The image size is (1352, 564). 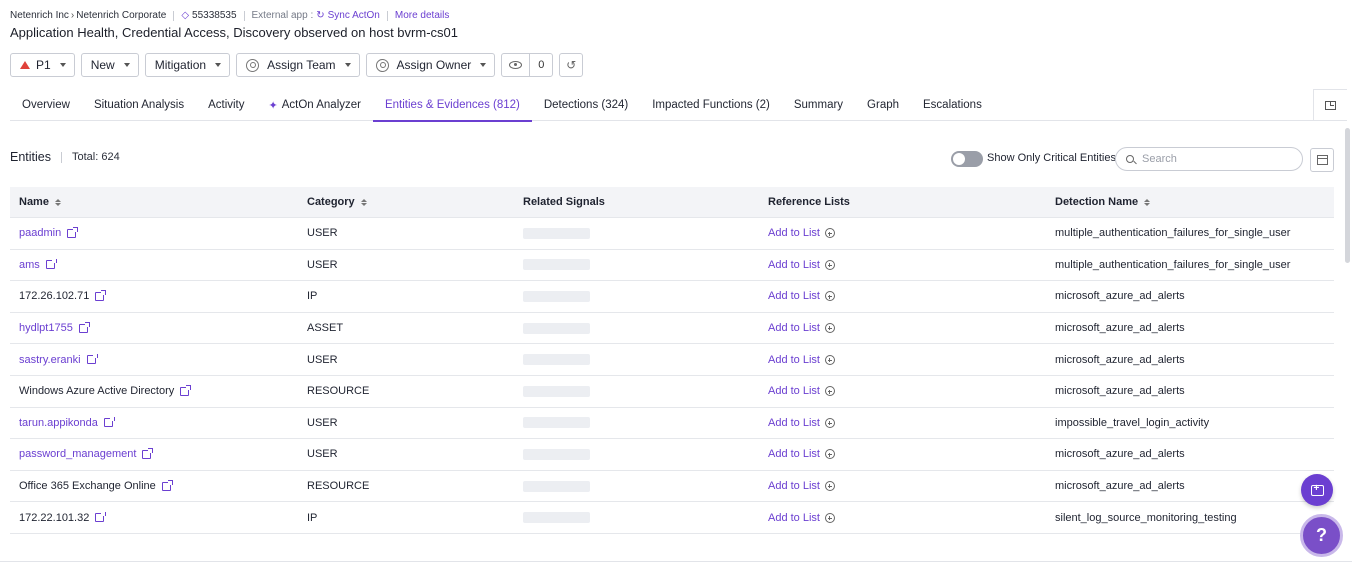 What do you see at coordinates (46, 328) in the screenshot?
I see `entity-name-link: hydlpt1755` at bounding box center [46, 328].